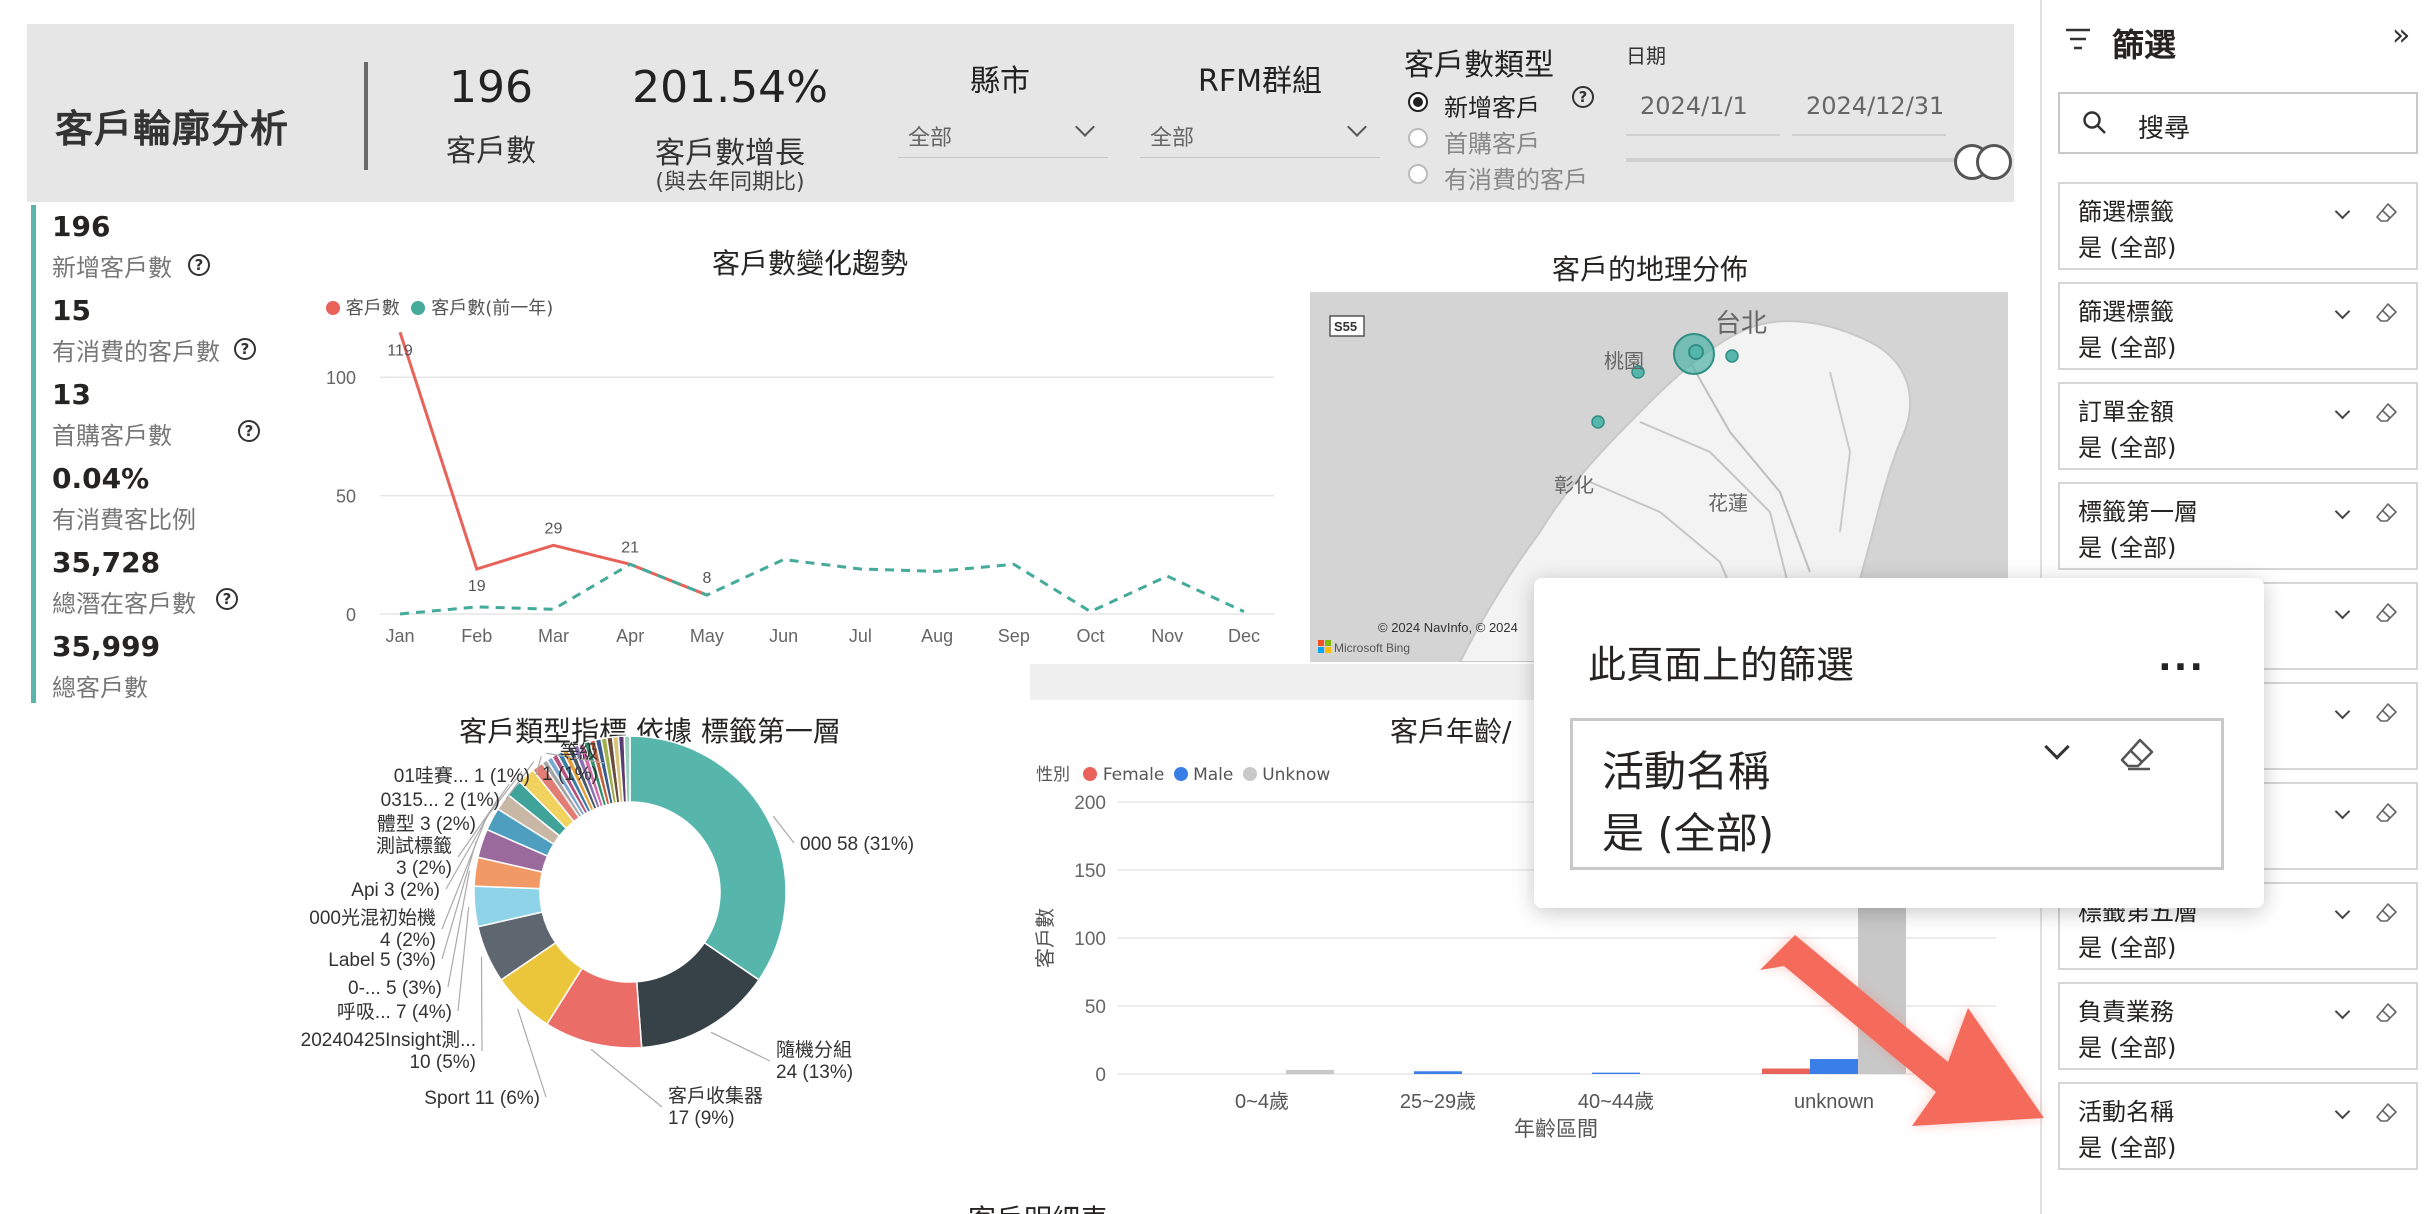 The height and width of the screenshot is (1214, 2432). Describe the element at coordinates (1260, 133) in the screenshot. I see `slicer-rfm-dropdown: 全部` at that location.